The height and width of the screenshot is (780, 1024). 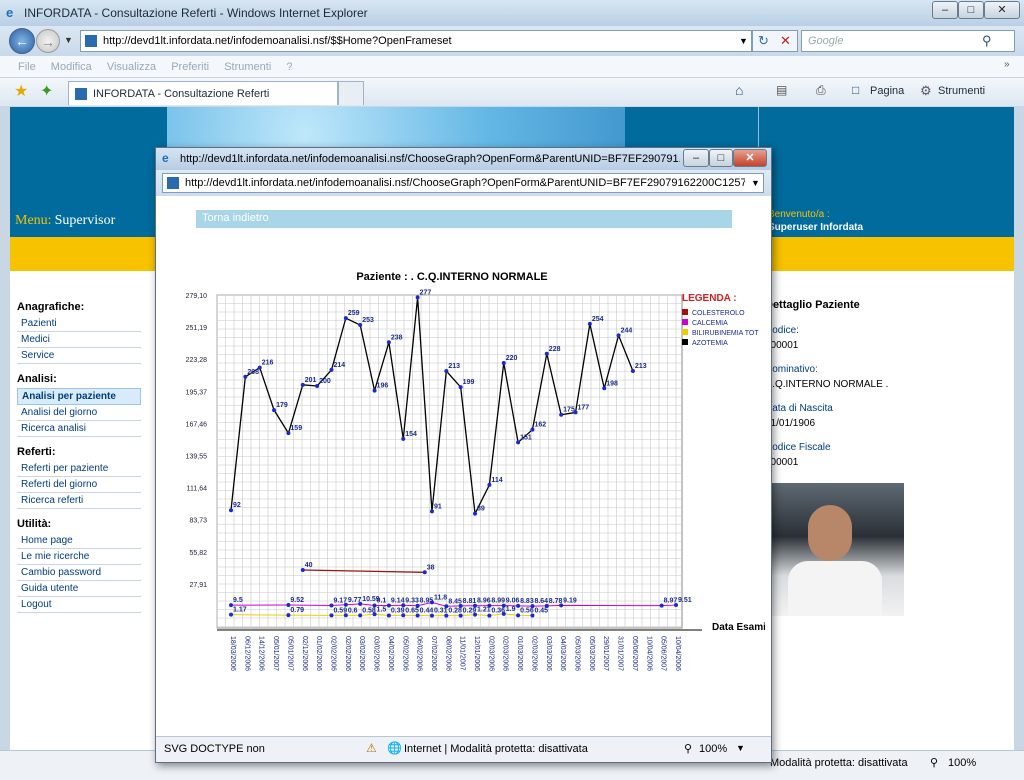 I want to click on x-tick-label: 05/06/2007, so click(x=663, y=653).